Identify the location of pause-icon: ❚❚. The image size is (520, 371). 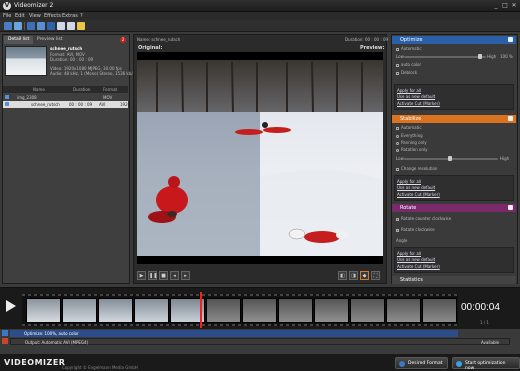
(152, 275).